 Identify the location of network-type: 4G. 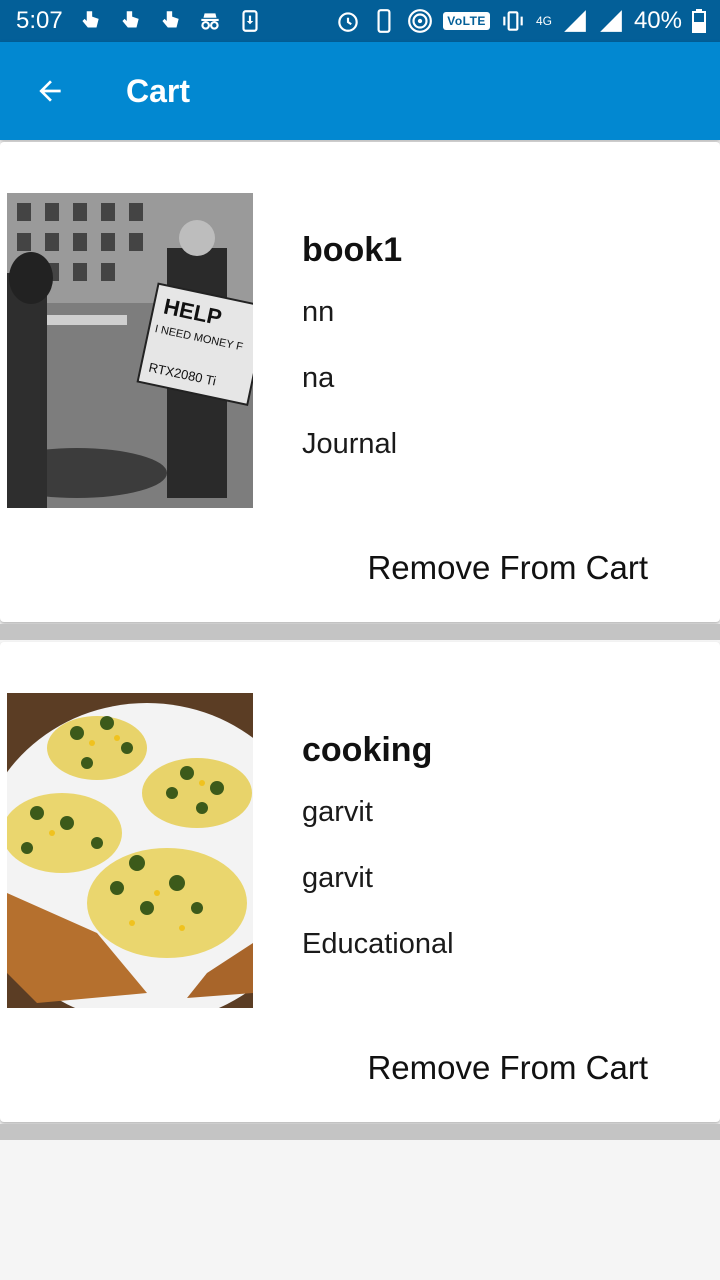
(543, 21).